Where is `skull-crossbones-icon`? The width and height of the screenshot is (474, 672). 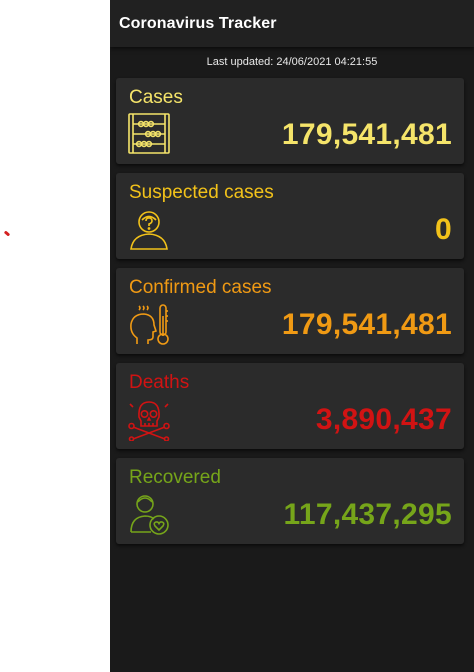
skull-crossbones-icon is located at coordinates (149, 419).